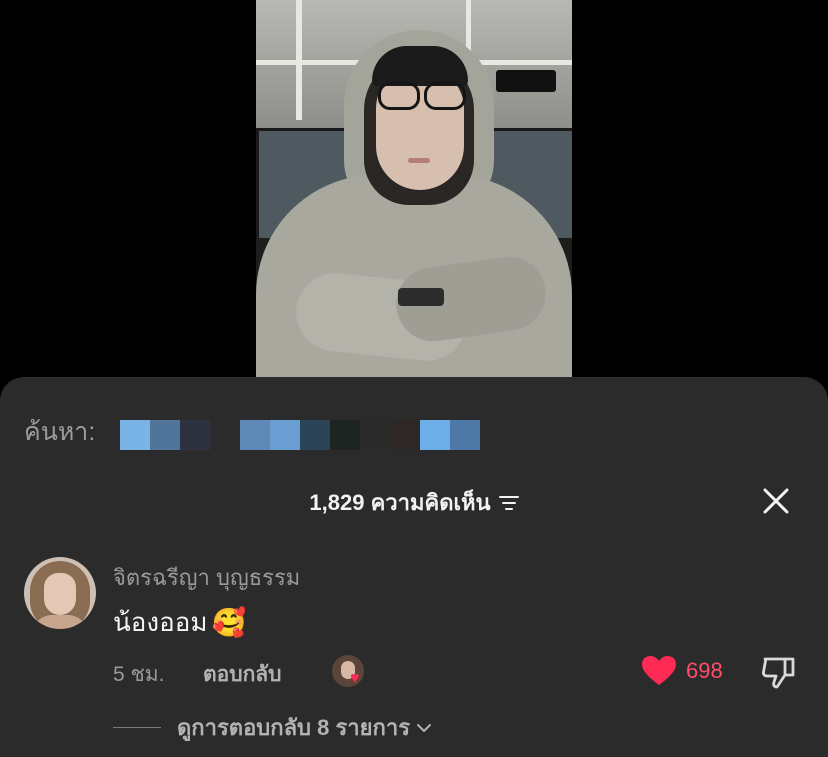 The width and height of the screenshot is (828, 757). I want to click on comment-text: น้องออม 🥰, so click(179, 622).